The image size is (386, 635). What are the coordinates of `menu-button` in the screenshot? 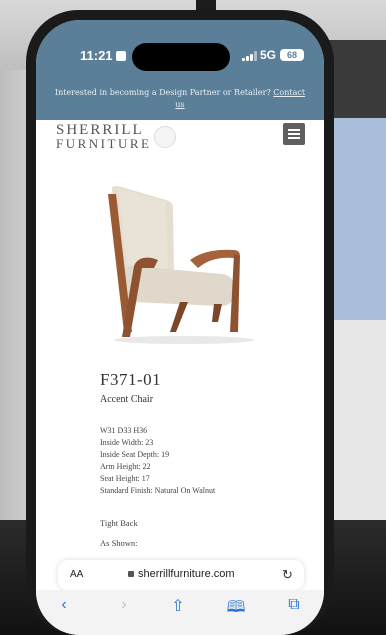 It's located at (294, 134).